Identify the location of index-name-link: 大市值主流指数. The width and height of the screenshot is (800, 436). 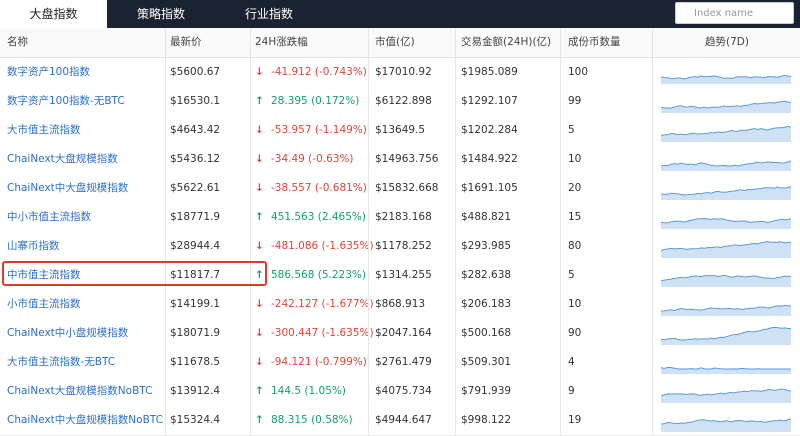
(44, 130).